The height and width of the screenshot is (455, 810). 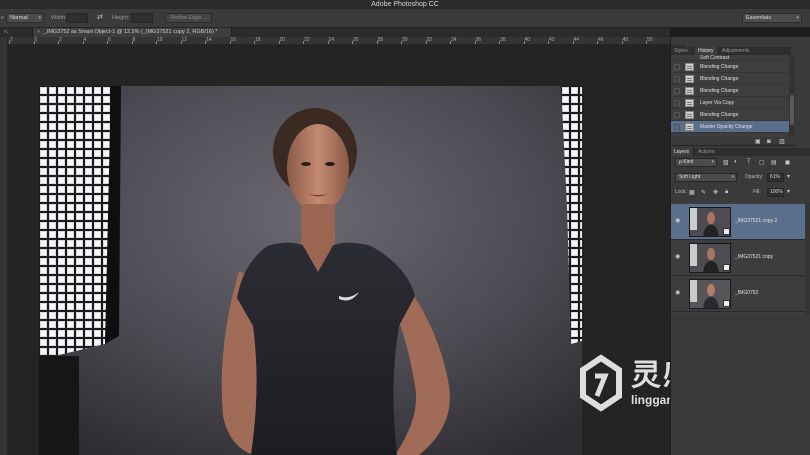 I want to click on tab-styles: Styles, so click(x=681, y=51).